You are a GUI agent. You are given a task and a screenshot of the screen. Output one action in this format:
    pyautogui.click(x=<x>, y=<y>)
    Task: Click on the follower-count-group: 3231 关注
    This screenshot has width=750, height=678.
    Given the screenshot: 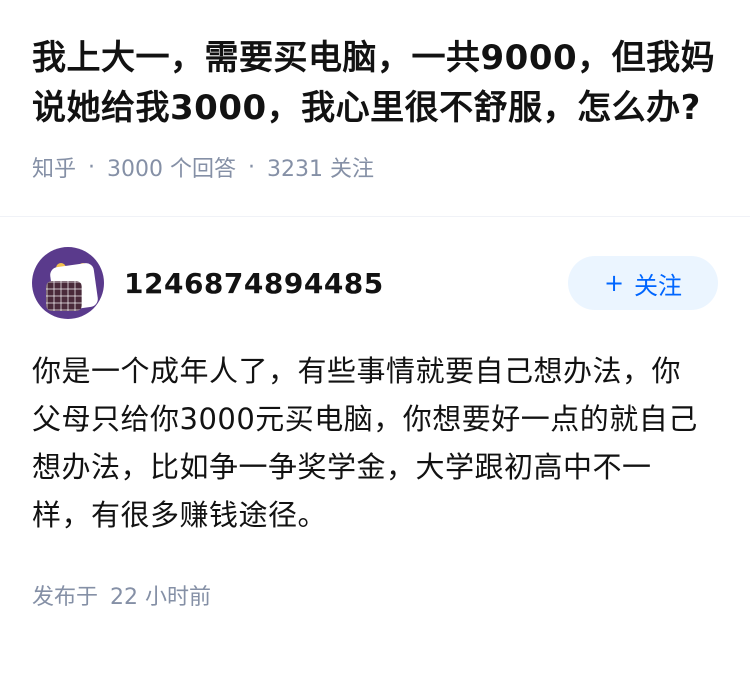 What is the action you would take?
    pyautogui.click(x=320, y=167)
    